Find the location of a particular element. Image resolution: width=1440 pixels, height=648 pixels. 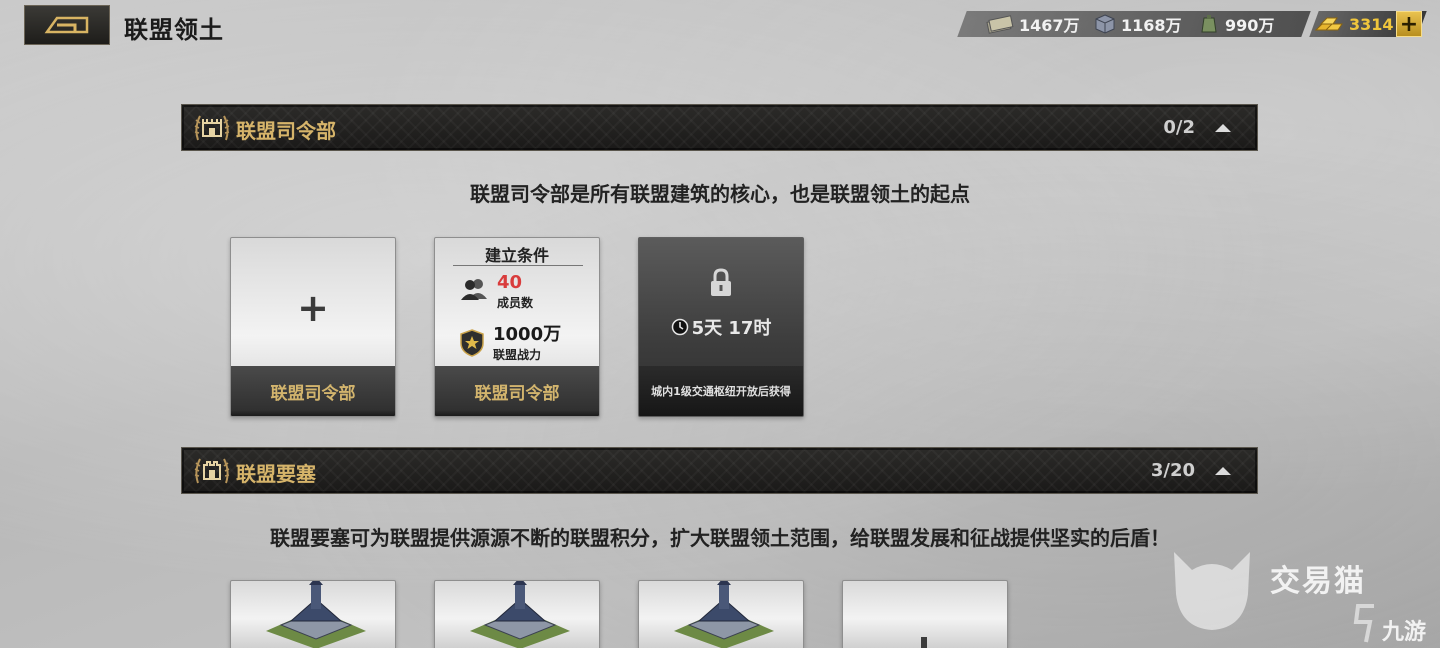

oil-value: 990万 is located at coordinates (1250, 25).